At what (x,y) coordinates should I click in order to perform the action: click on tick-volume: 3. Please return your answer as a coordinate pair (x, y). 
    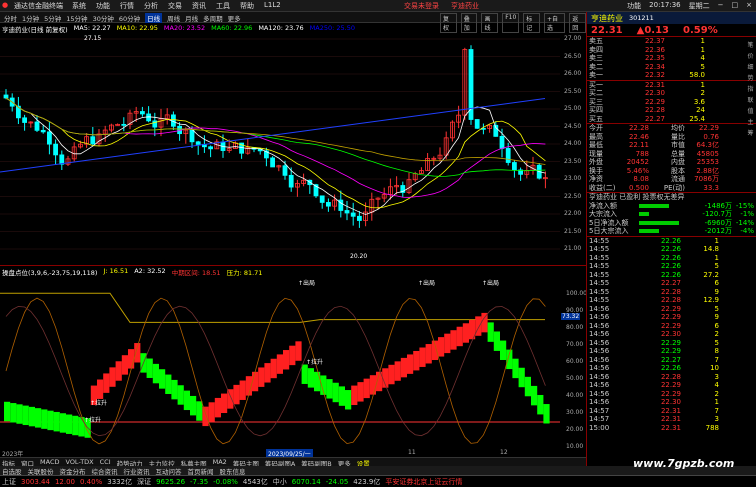
    Looking at the image, I should click on (716, 419).